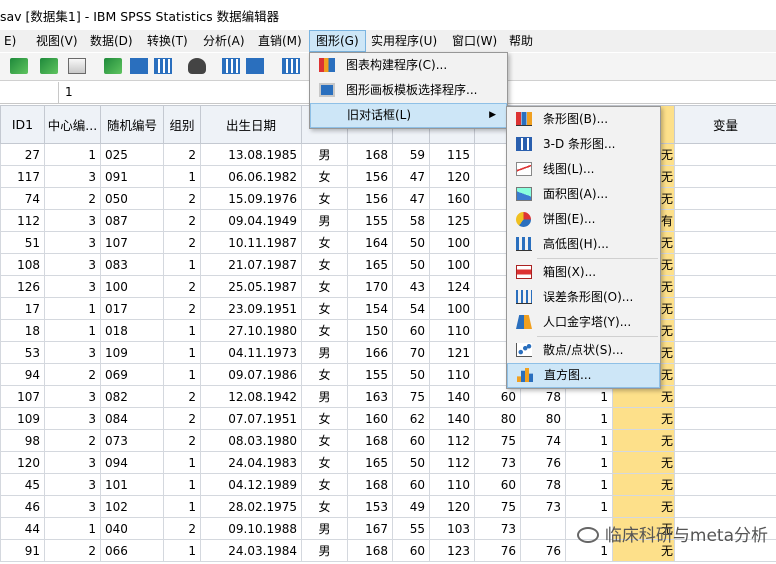  I want to click on table-cell, so click(543, 528).